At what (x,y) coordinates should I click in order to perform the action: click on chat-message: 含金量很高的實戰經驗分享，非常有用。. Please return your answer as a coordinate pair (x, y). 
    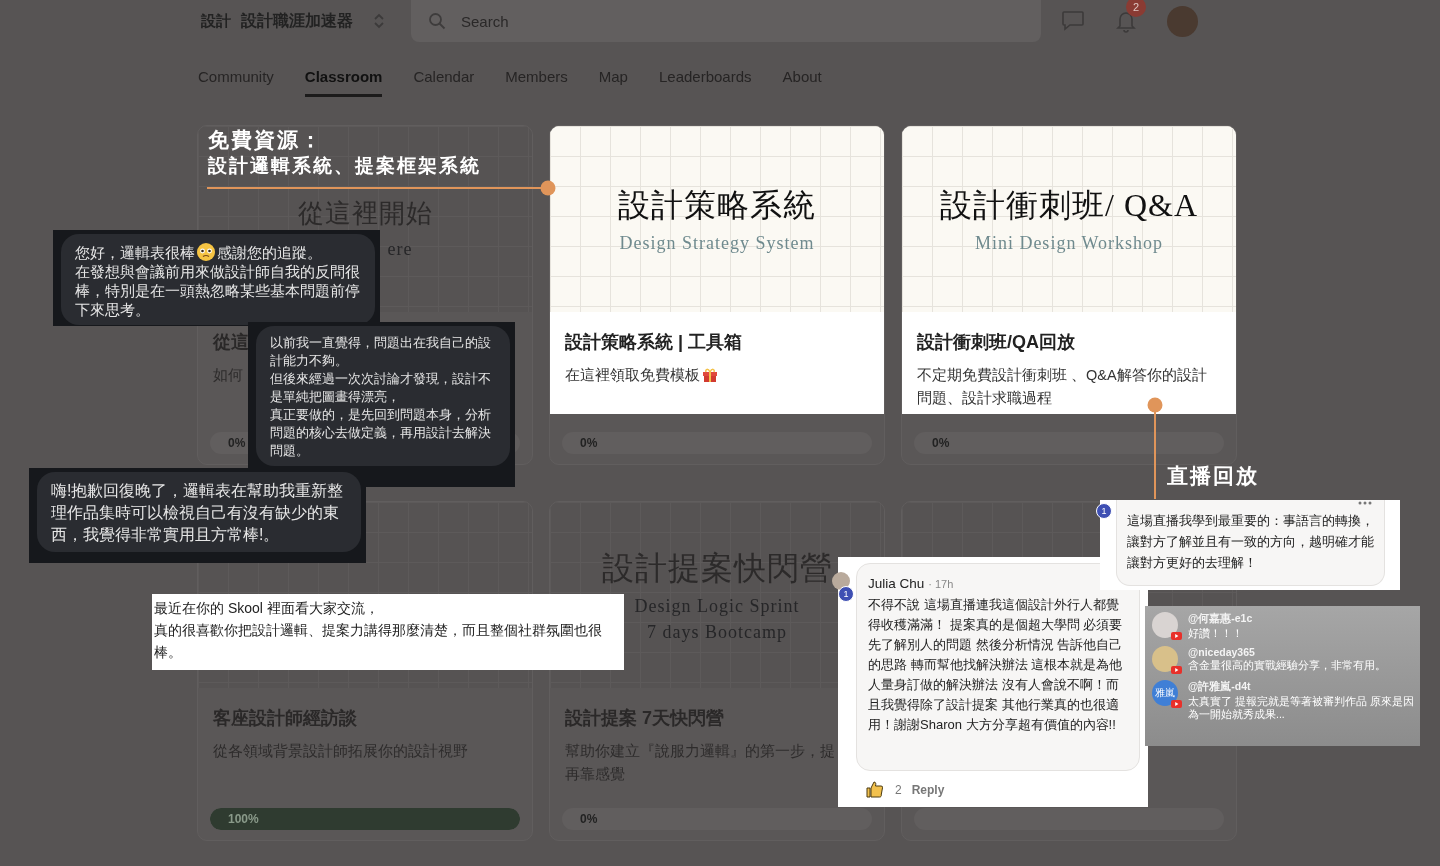
    Looking at the image, I should click on (1287, 665).